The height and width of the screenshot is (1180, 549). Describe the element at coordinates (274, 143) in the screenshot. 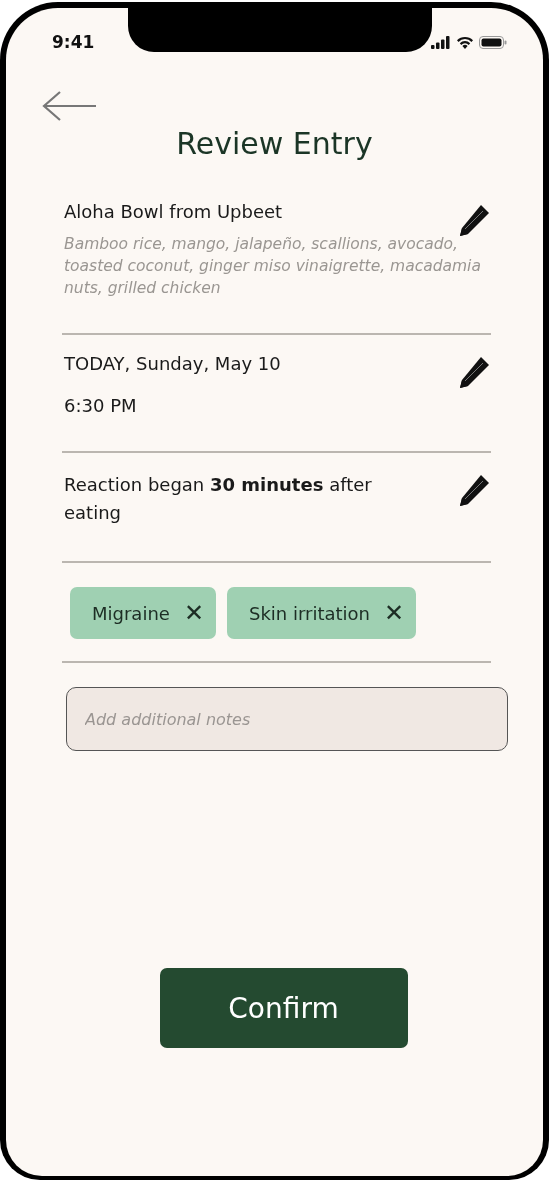

I see `page-title: Review Entry` at that location.